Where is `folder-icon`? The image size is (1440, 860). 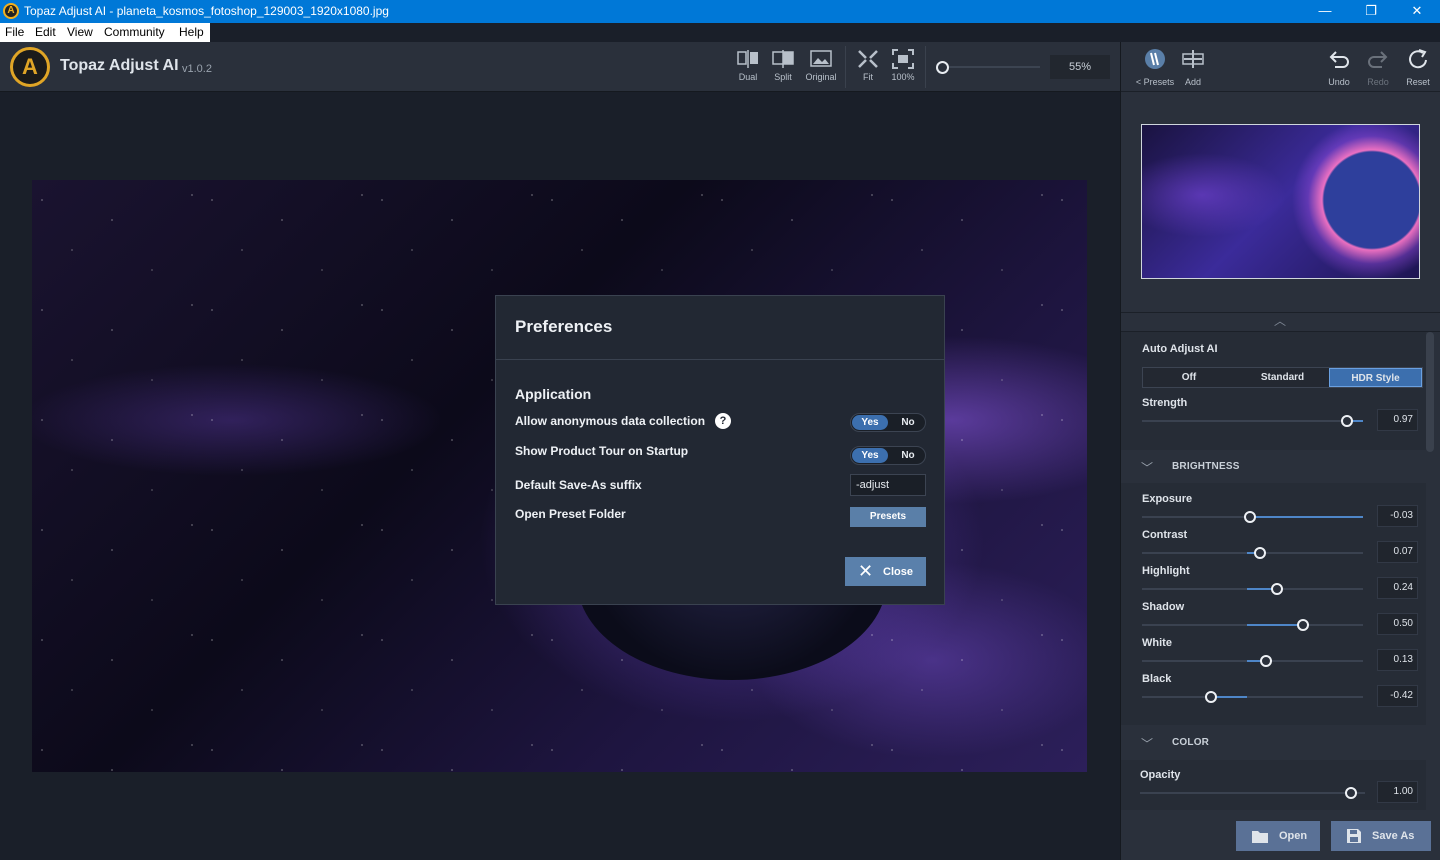 folder-icon is located at coordinates (1260, 837).